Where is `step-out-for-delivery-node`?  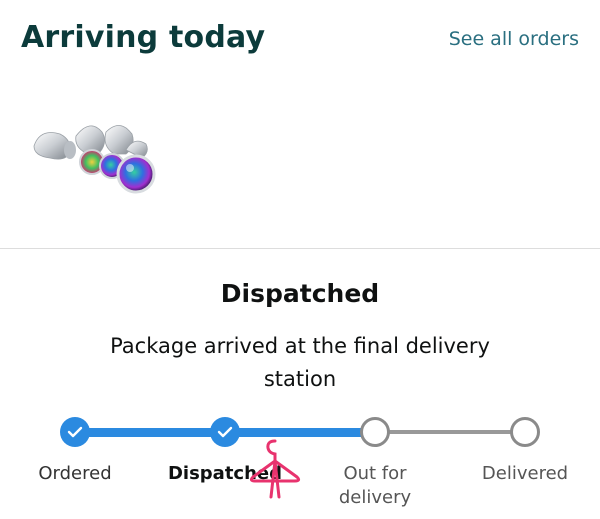
step-out-for-delivery-node is located at coordinates (375, 432).